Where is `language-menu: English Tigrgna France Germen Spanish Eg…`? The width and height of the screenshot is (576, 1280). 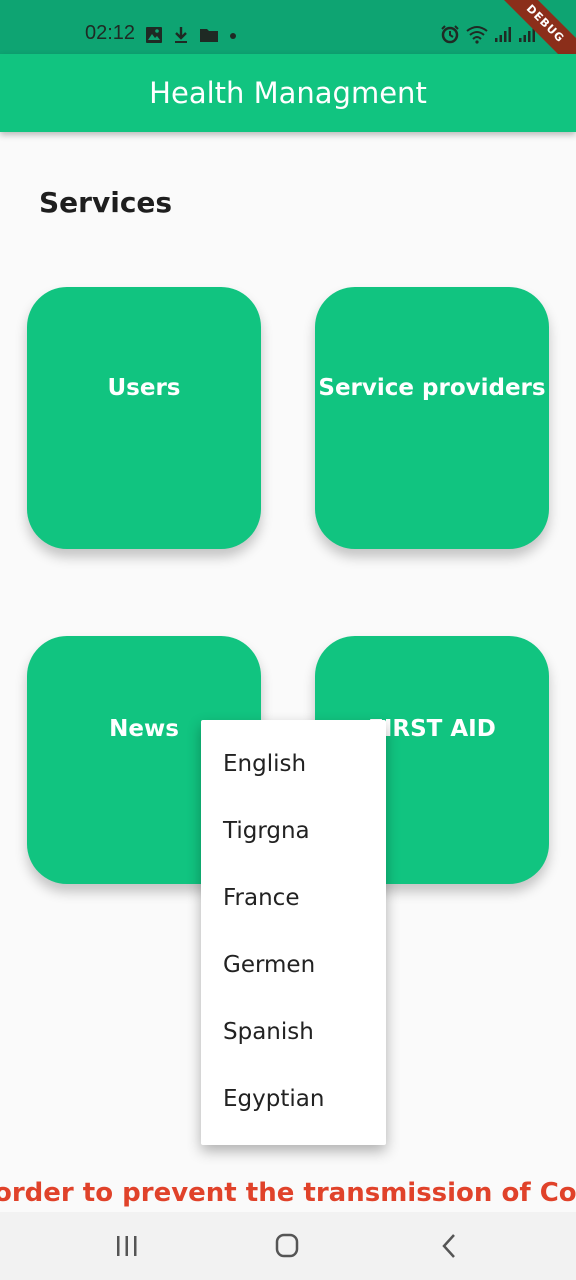 language-menu: English Tigrgna France Germen Spanish Eg… is located at coordinates (293, 932).